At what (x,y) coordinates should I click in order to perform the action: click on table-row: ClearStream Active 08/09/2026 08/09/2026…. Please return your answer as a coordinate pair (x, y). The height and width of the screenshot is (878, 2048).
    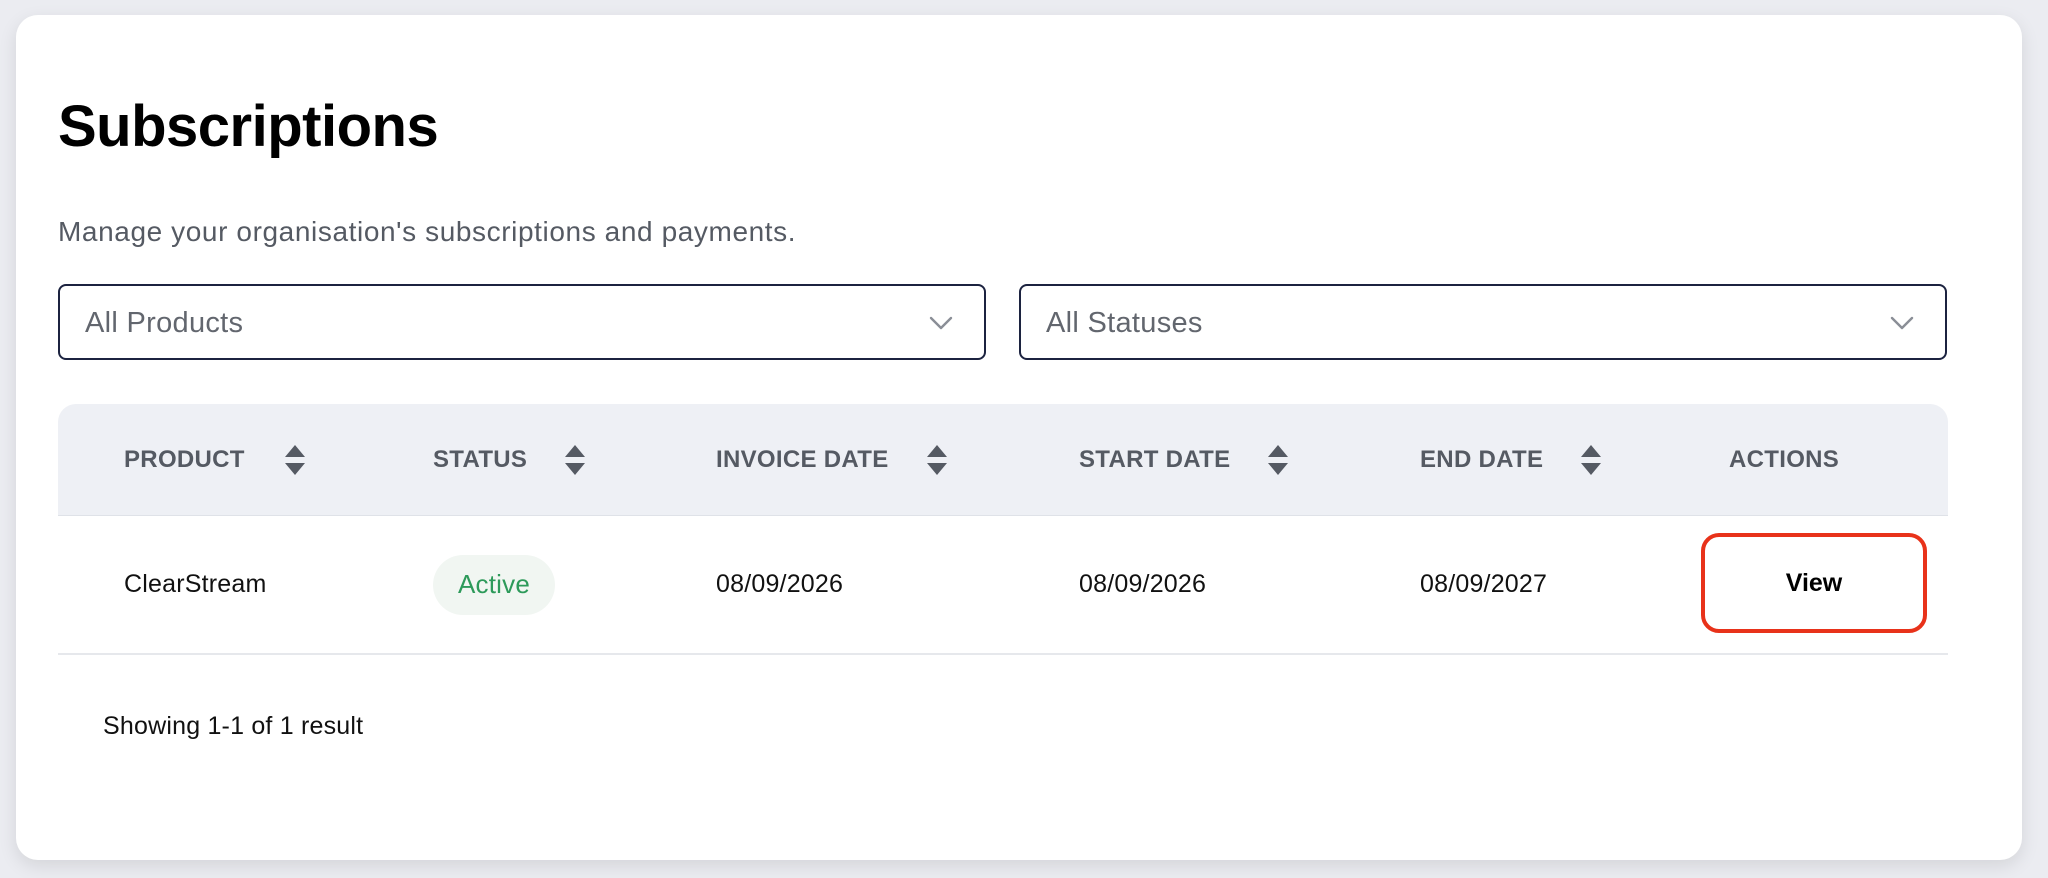
    Looking at the image, I should click on (1003, 585).